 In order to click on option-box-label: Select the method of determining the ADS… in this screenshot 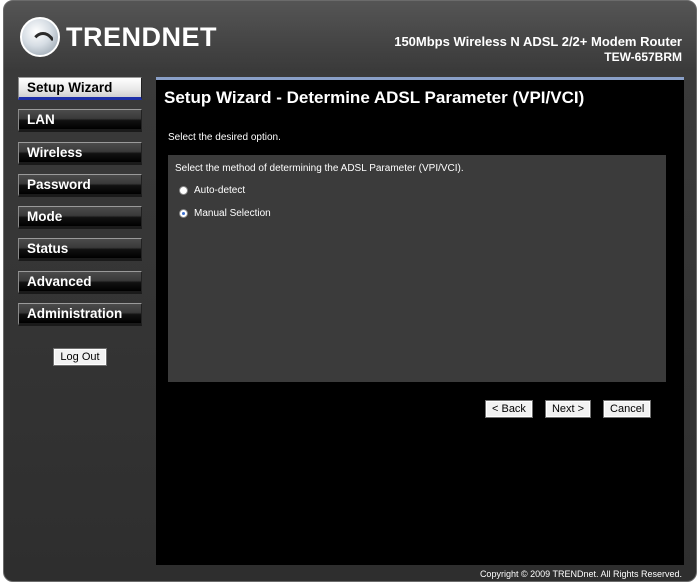, I will do `click(319, 168)`.